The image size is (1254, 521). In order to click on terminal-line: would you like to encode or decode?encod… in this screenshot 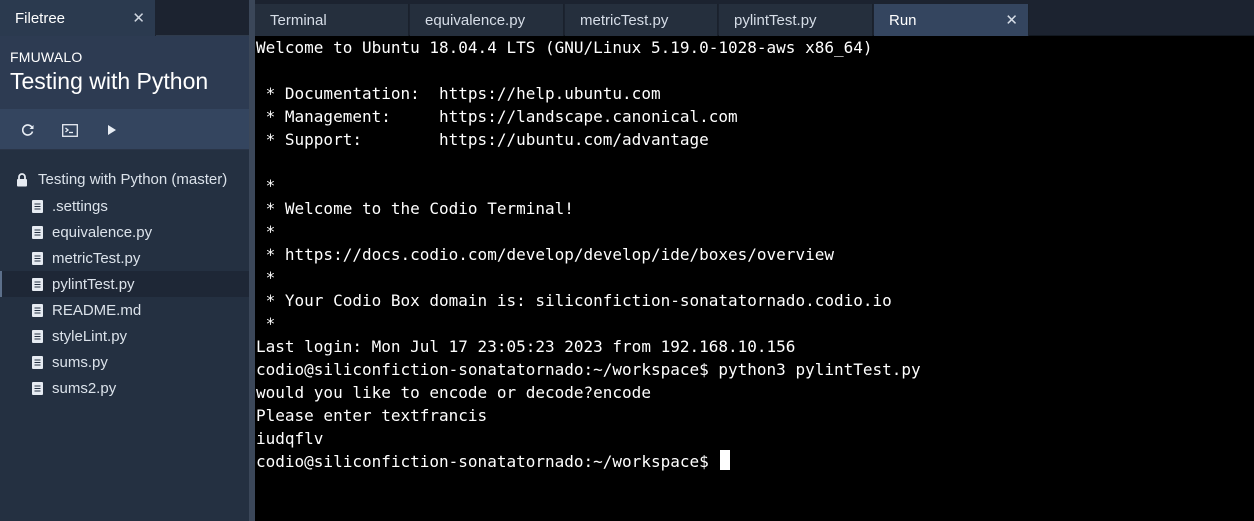, I will do `click(453, 392)`.